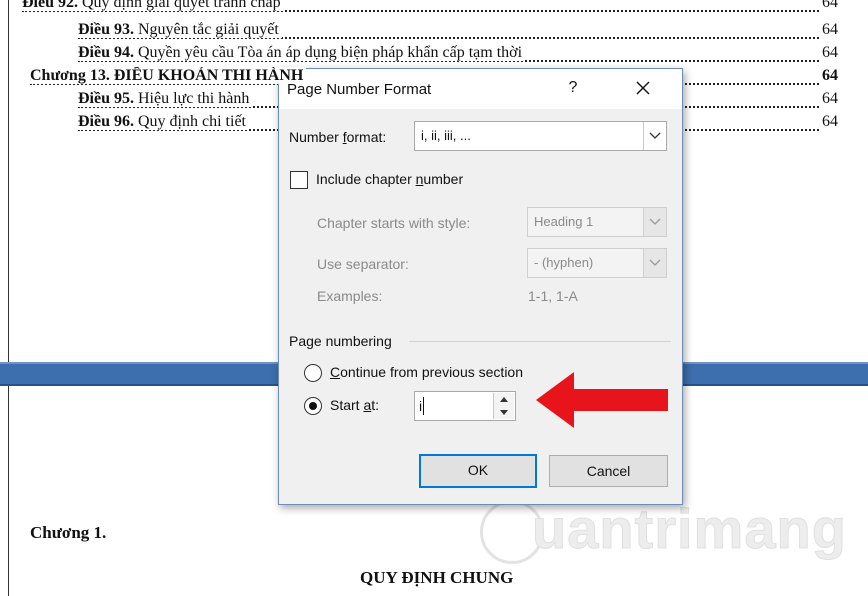 Image resolution: width=868 pixels, height=596 pixels. Describe the element at coordinates (106, 29) in the screenshot. I see `toc-entry-number: Điều 93.` at that location.